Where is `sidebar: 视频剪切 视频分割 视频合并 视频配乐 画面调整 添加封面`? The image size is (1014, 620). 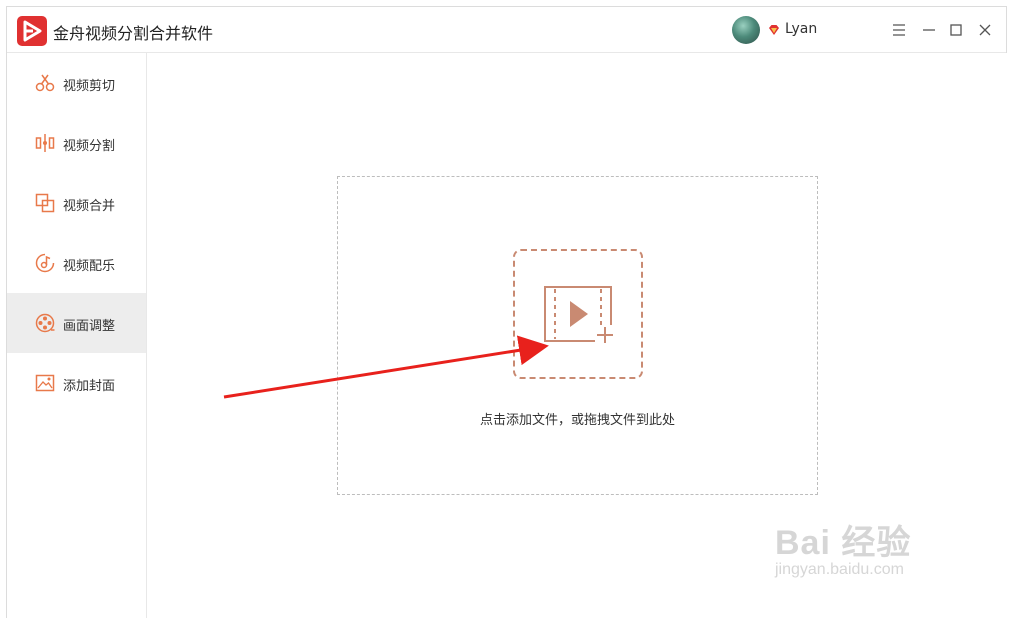
sidebar: 视频剪切 视频分割 视频合并 视频配乐 画面调整 添加封面 is located at coordinates (77, 335).